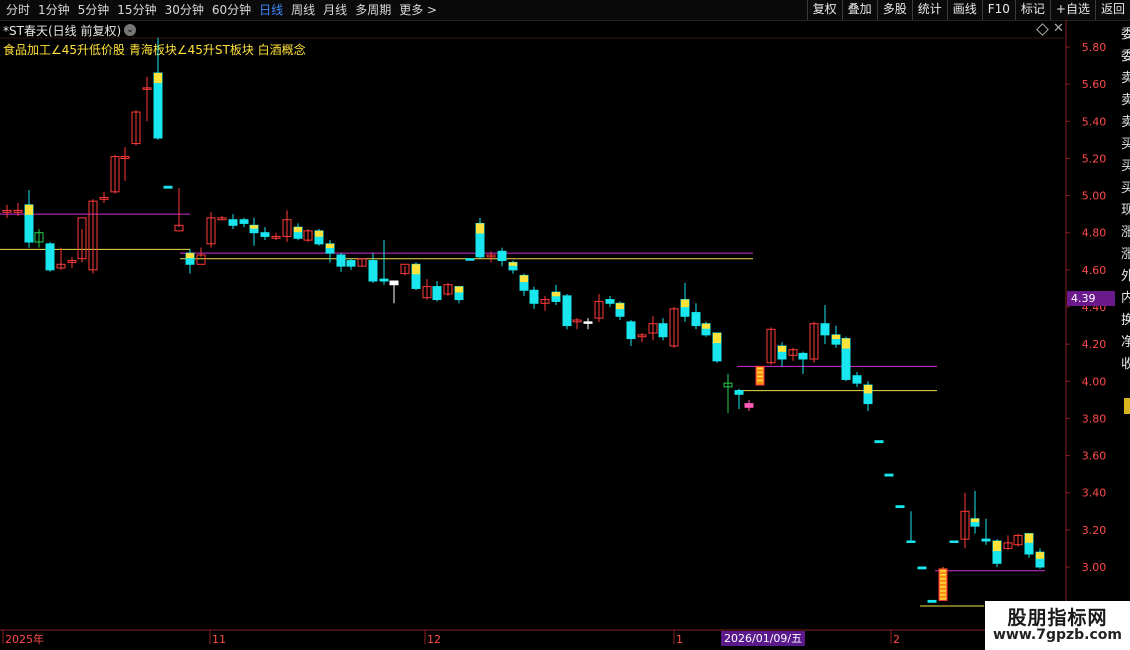 This screenshot has height=650, width=1130. I want to click on y-tick-label: 5.20, so click(1094, 158).